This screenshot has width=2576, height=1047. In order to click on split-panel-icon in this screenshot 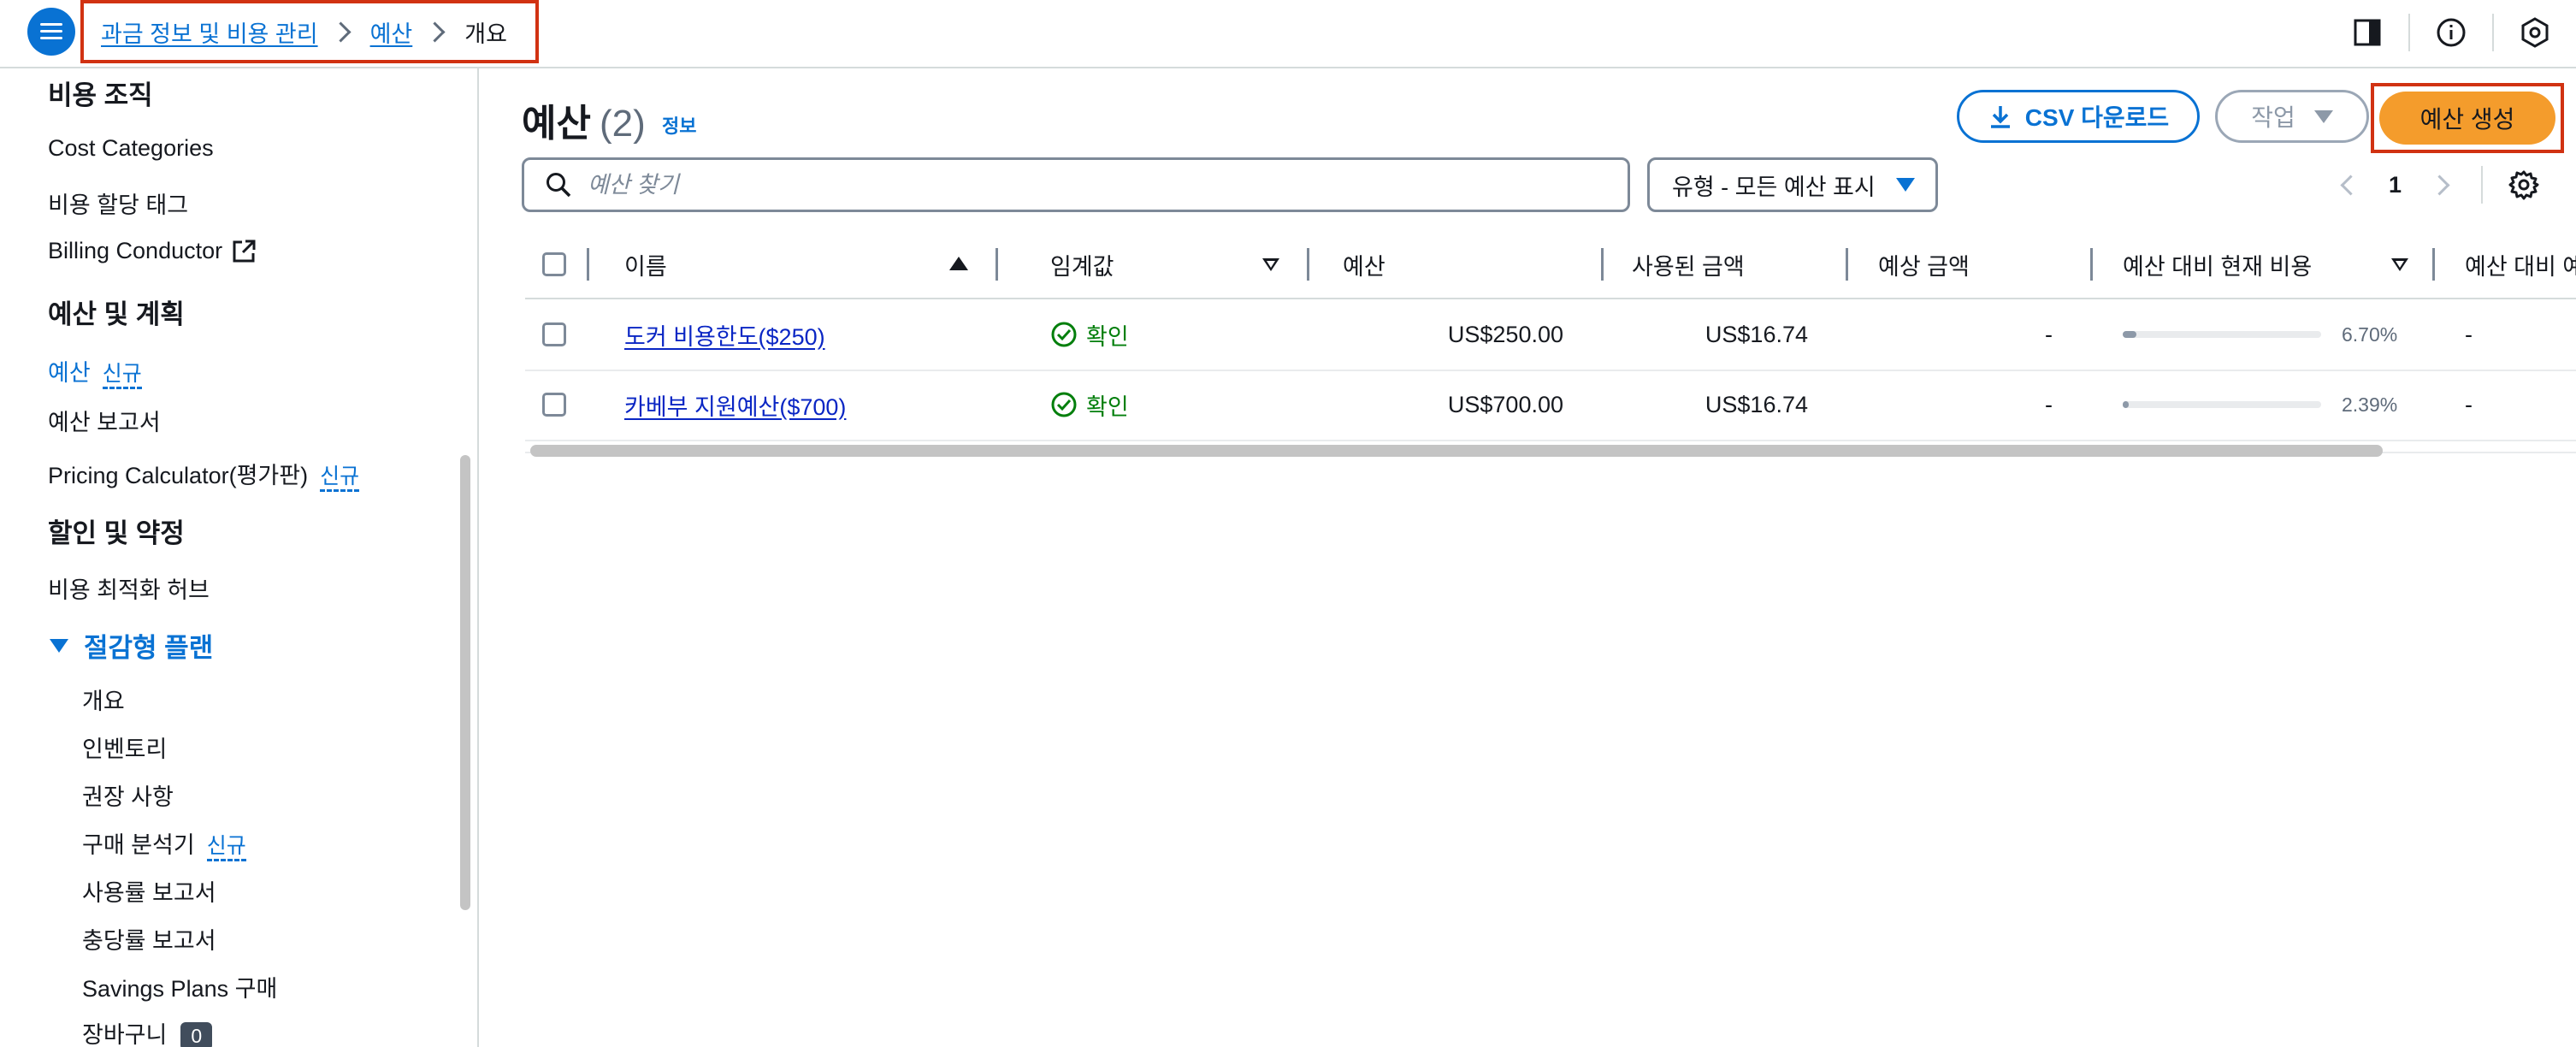, I will do `click(2367, 32)`.